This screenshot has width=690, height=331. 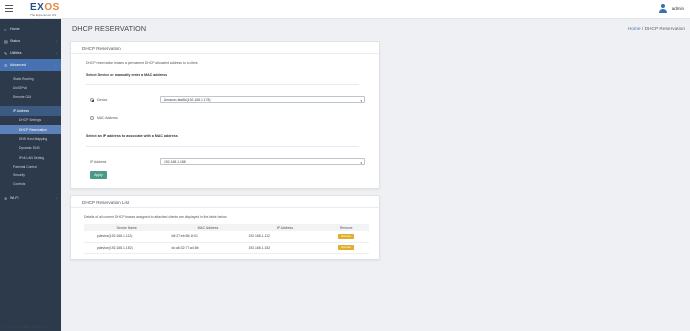 I want to click on user-avatar-icon, so click(x=663, y=8).